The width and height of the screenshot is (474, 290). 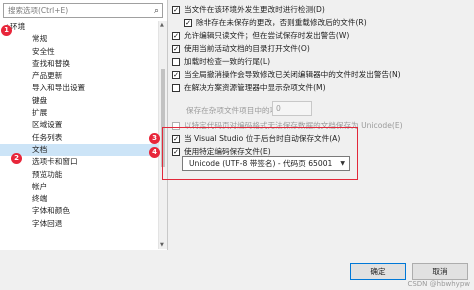 I want to click on annotation-badge-4: 4, so click(x=154, y=152).